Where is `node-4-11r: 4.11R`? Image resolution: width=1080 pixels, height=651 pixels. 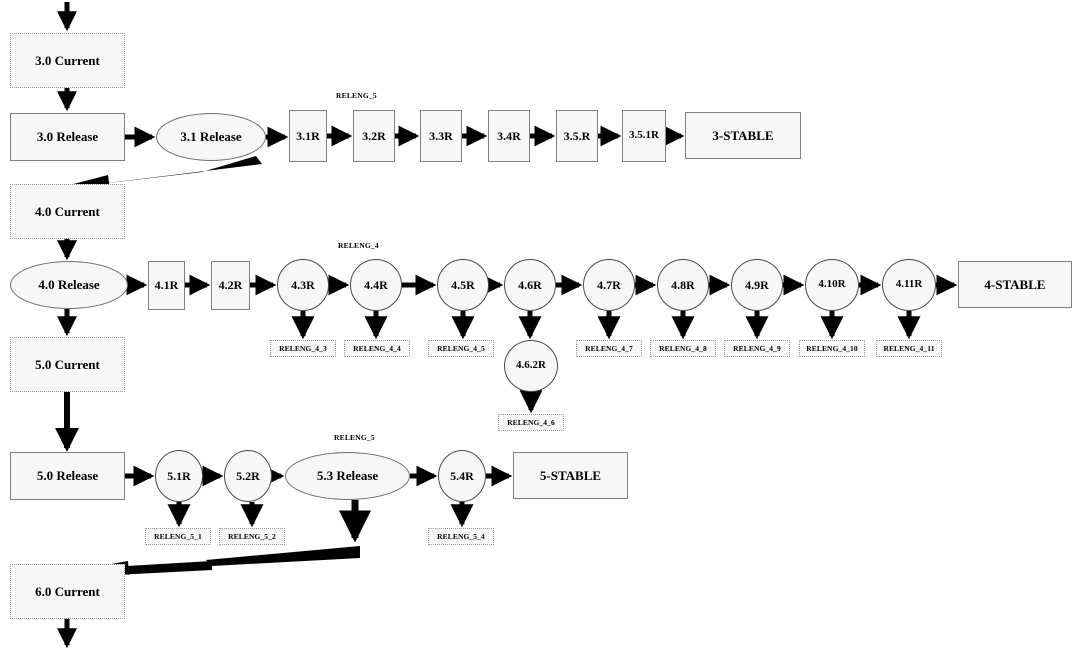
node-4-11r: 4.11R is located at coordinates (909, 285).